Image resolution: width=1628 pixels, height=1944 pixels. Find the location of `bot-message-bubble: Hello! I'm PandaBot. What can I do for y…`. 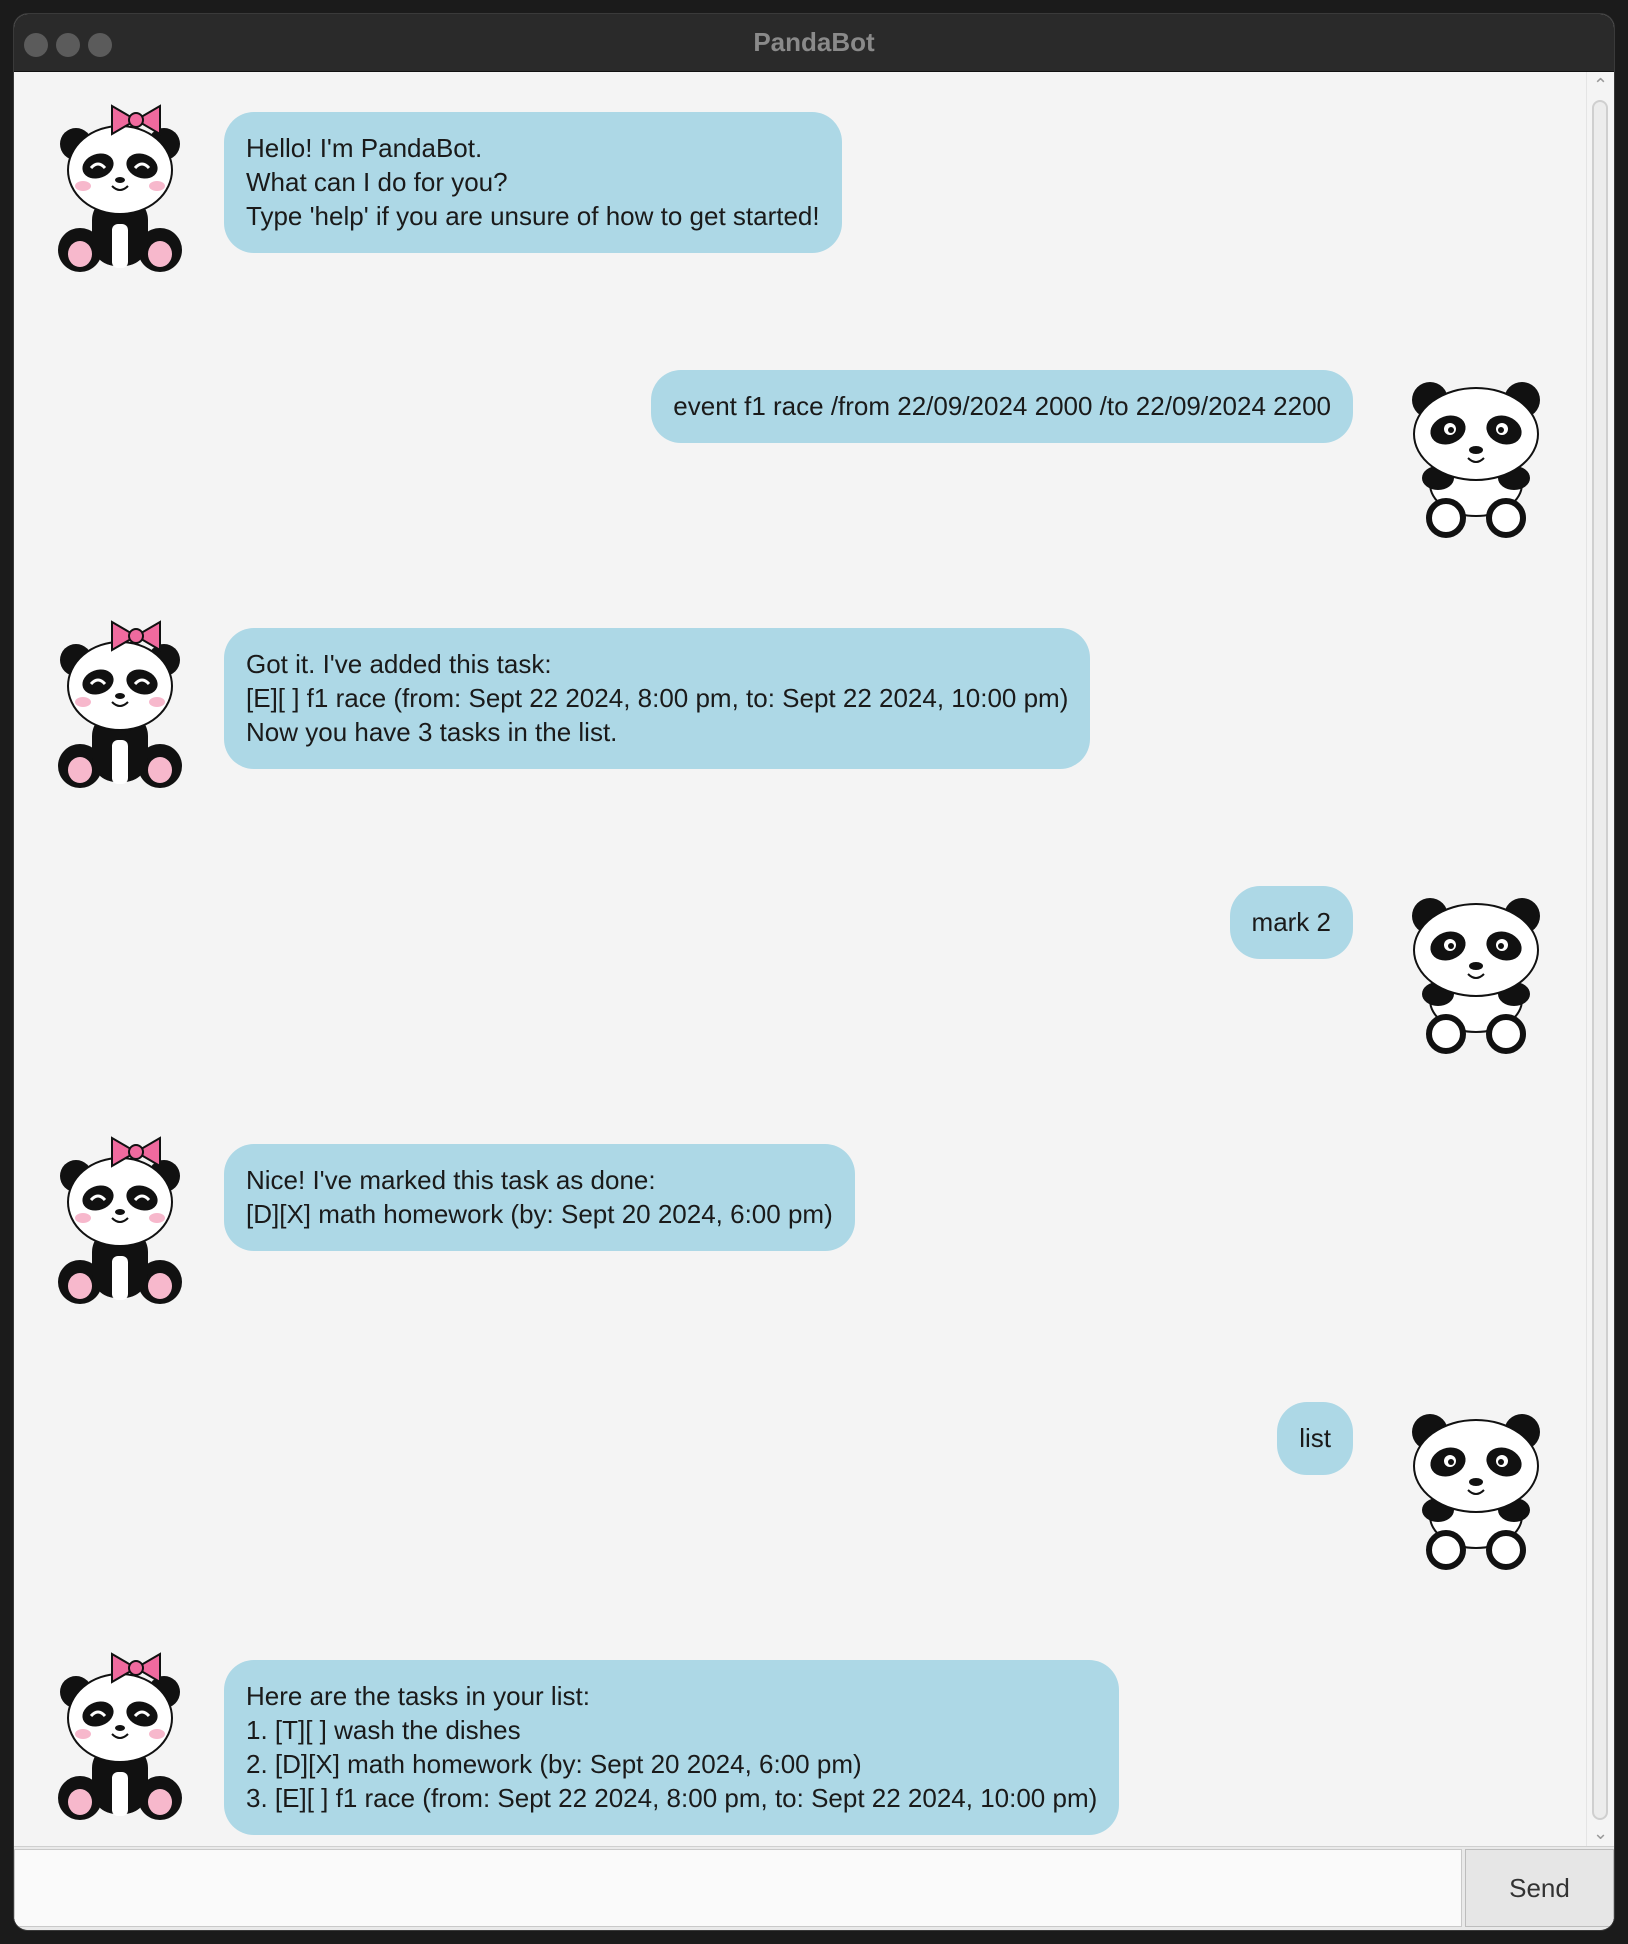

bot-message-bubble: Hello! I'm PandaBot. What can I do for y… is located at coordinates (533, 182).